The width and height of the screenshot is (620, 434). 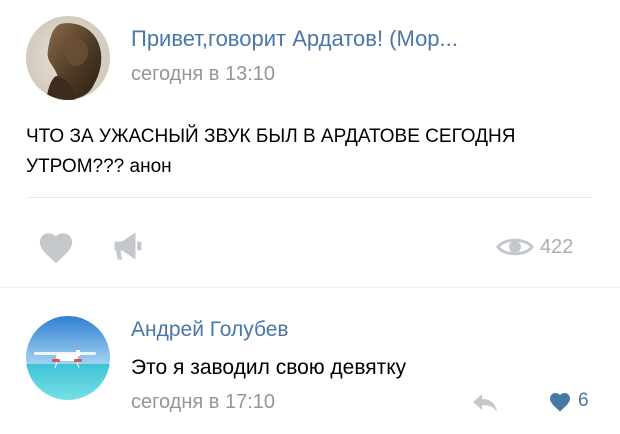 I want to click on comment-text: Это я заводил свою девятку, so click(x=269, y=367).